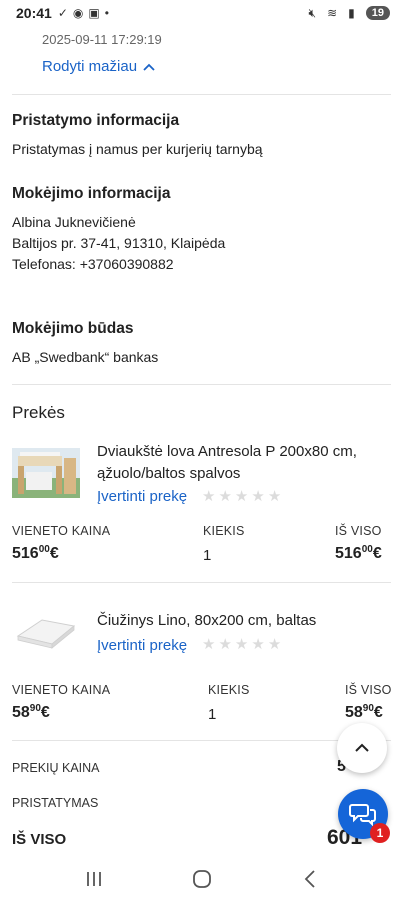 This screenshot has height=900, width=404. I want to click on status-bar: 20:41 ✓ ◉ ▣ • 🔇︎ ≋ ▮ 19, so click(202, 13).